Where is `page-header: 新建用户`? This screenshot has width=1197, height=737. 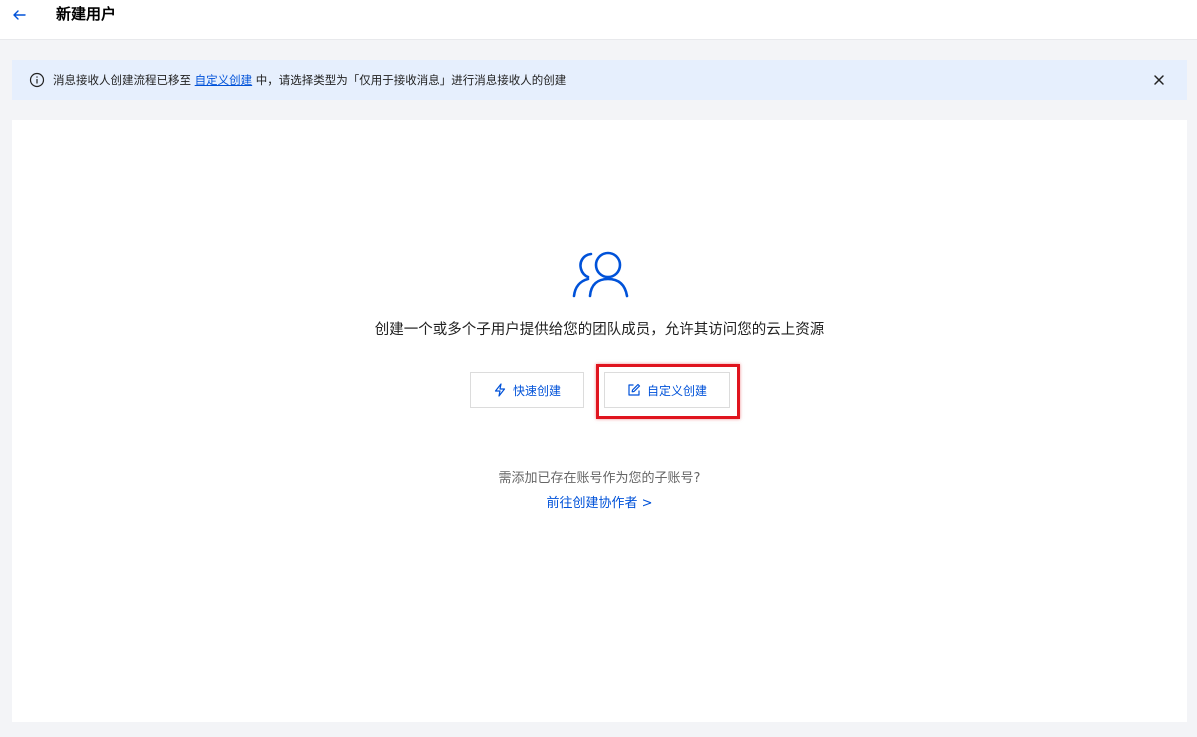
page-header: 新建用户 is located at coordinates (598, 20).